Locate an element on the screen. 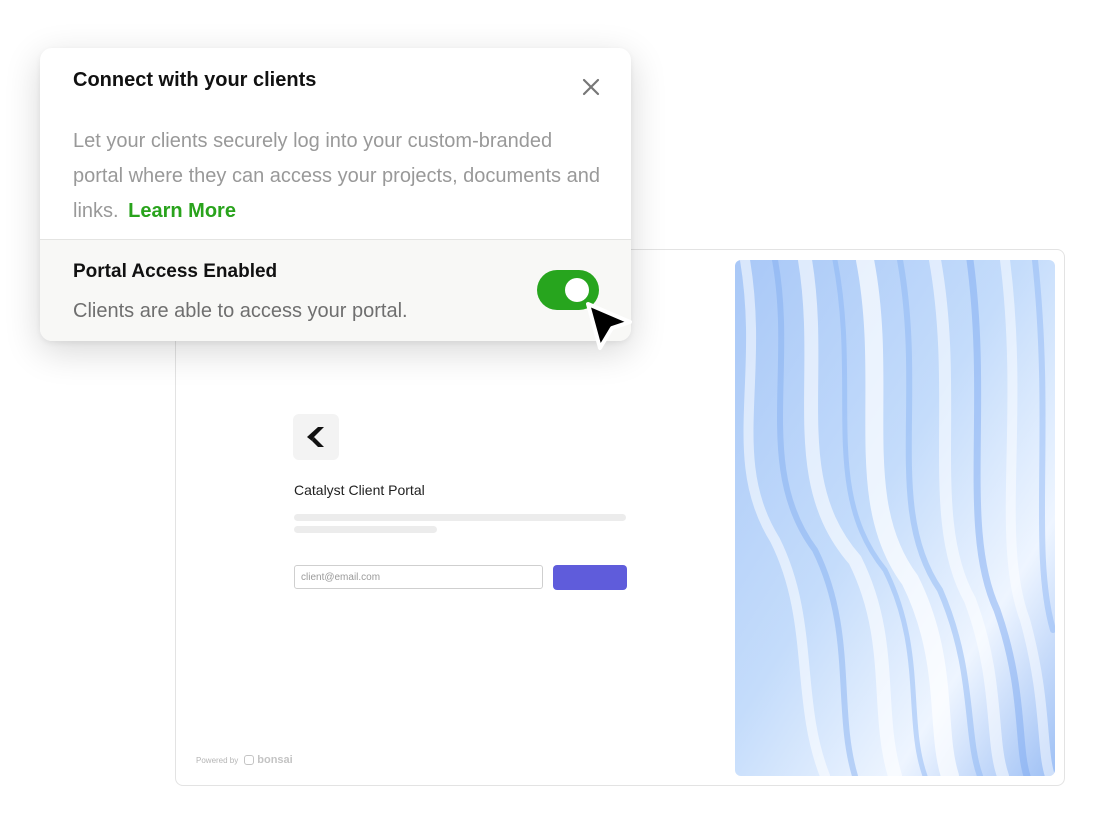 This screenshot has height=840, width=1120. toggle-knob is located at coordinates (577, 290).